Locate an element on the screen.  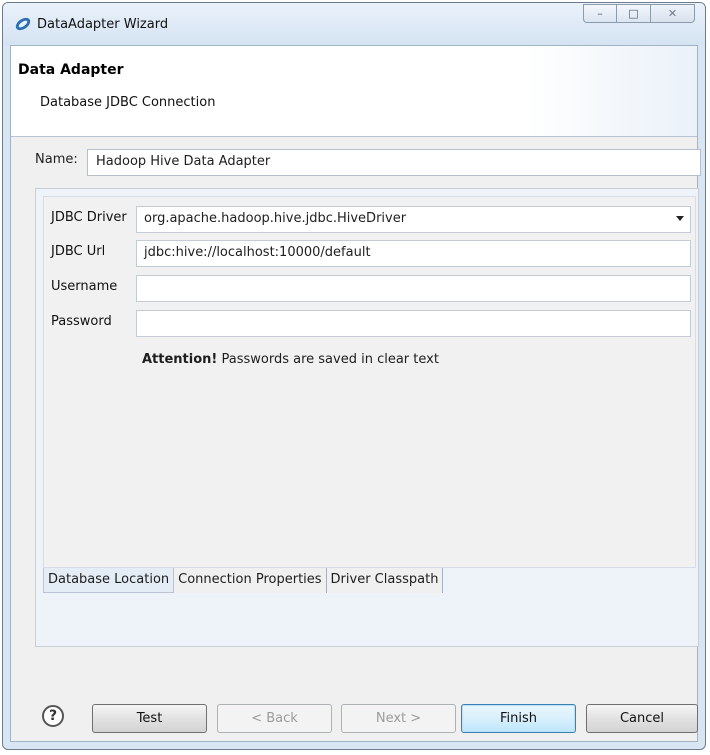
close-button: ✕ is located at coordinates (673, 13).